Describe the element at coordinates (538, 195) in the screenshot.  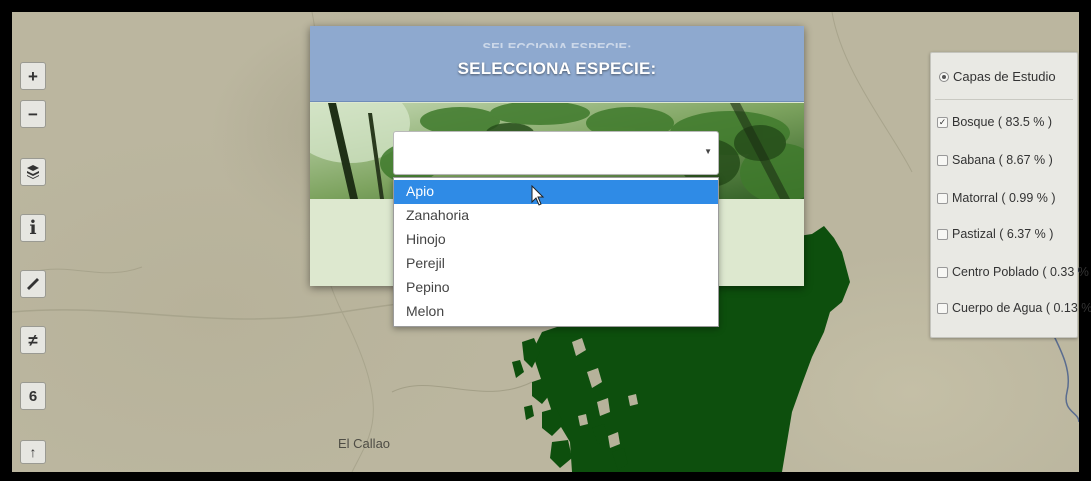
I see `mouse-cursor-icon` at that location.